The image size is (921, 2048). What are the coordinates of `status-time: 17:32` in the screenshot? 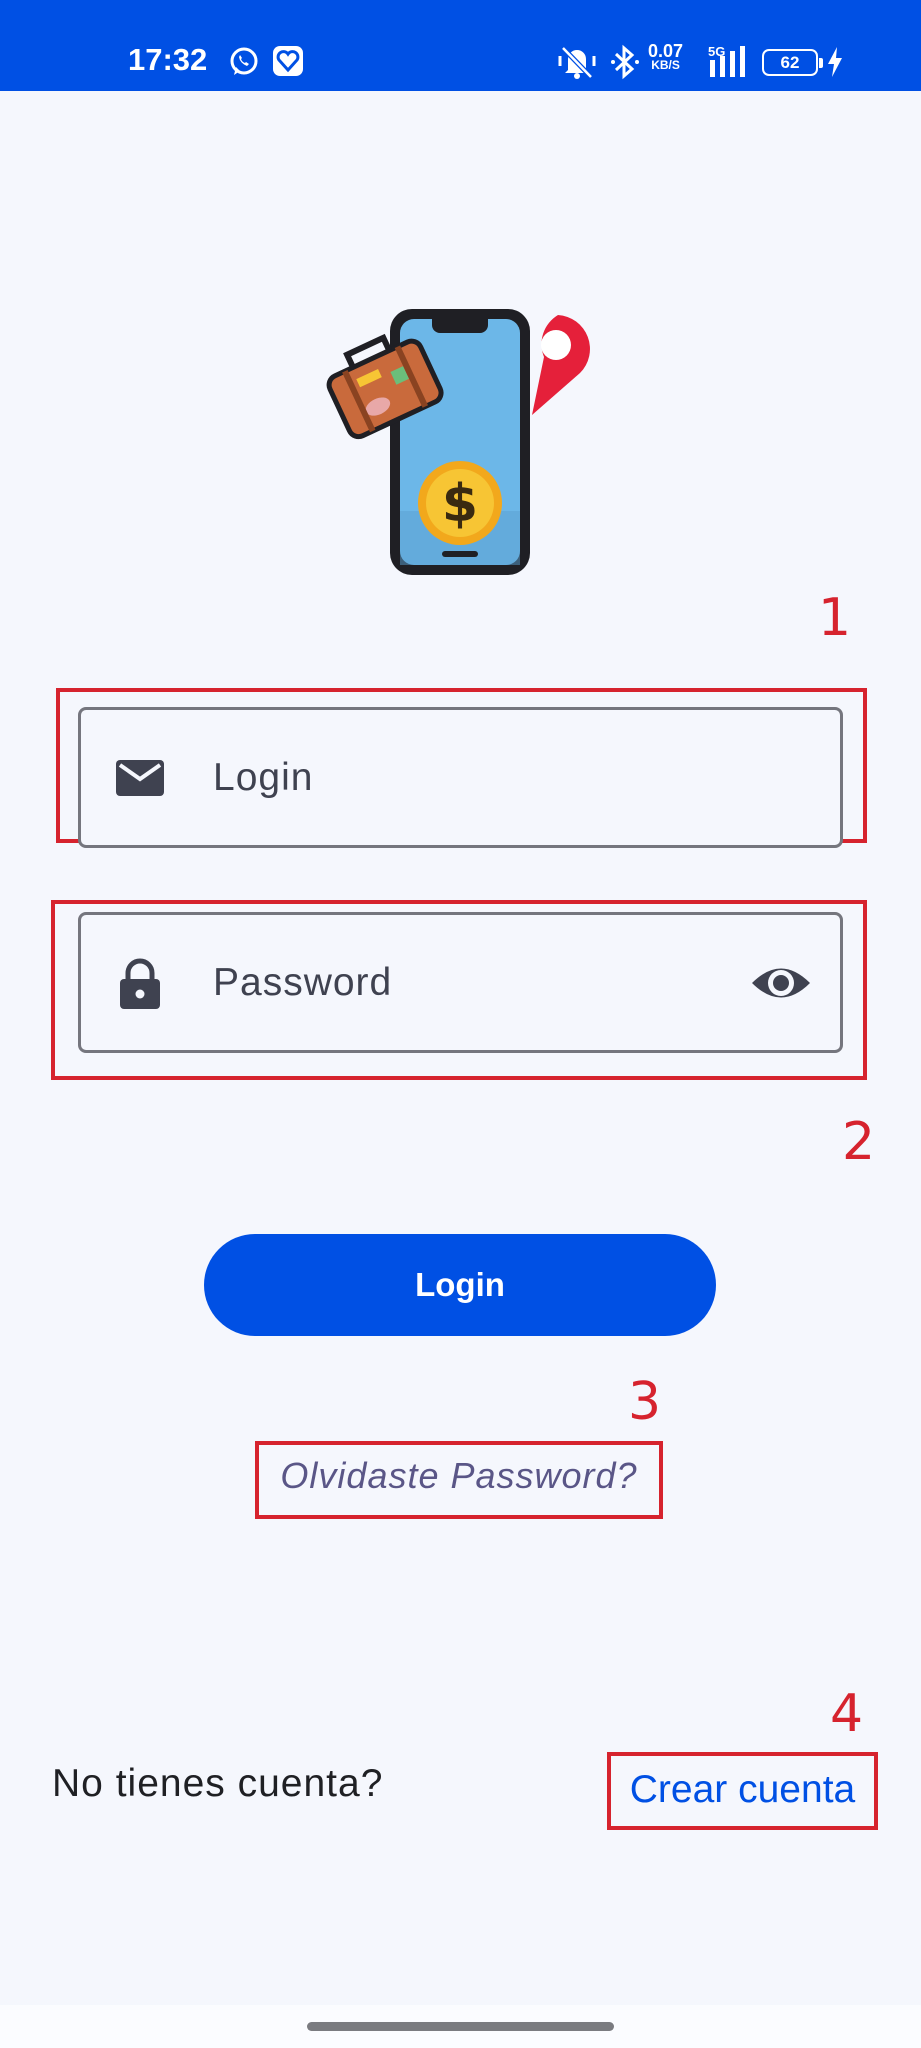 It's located at (168, 59).